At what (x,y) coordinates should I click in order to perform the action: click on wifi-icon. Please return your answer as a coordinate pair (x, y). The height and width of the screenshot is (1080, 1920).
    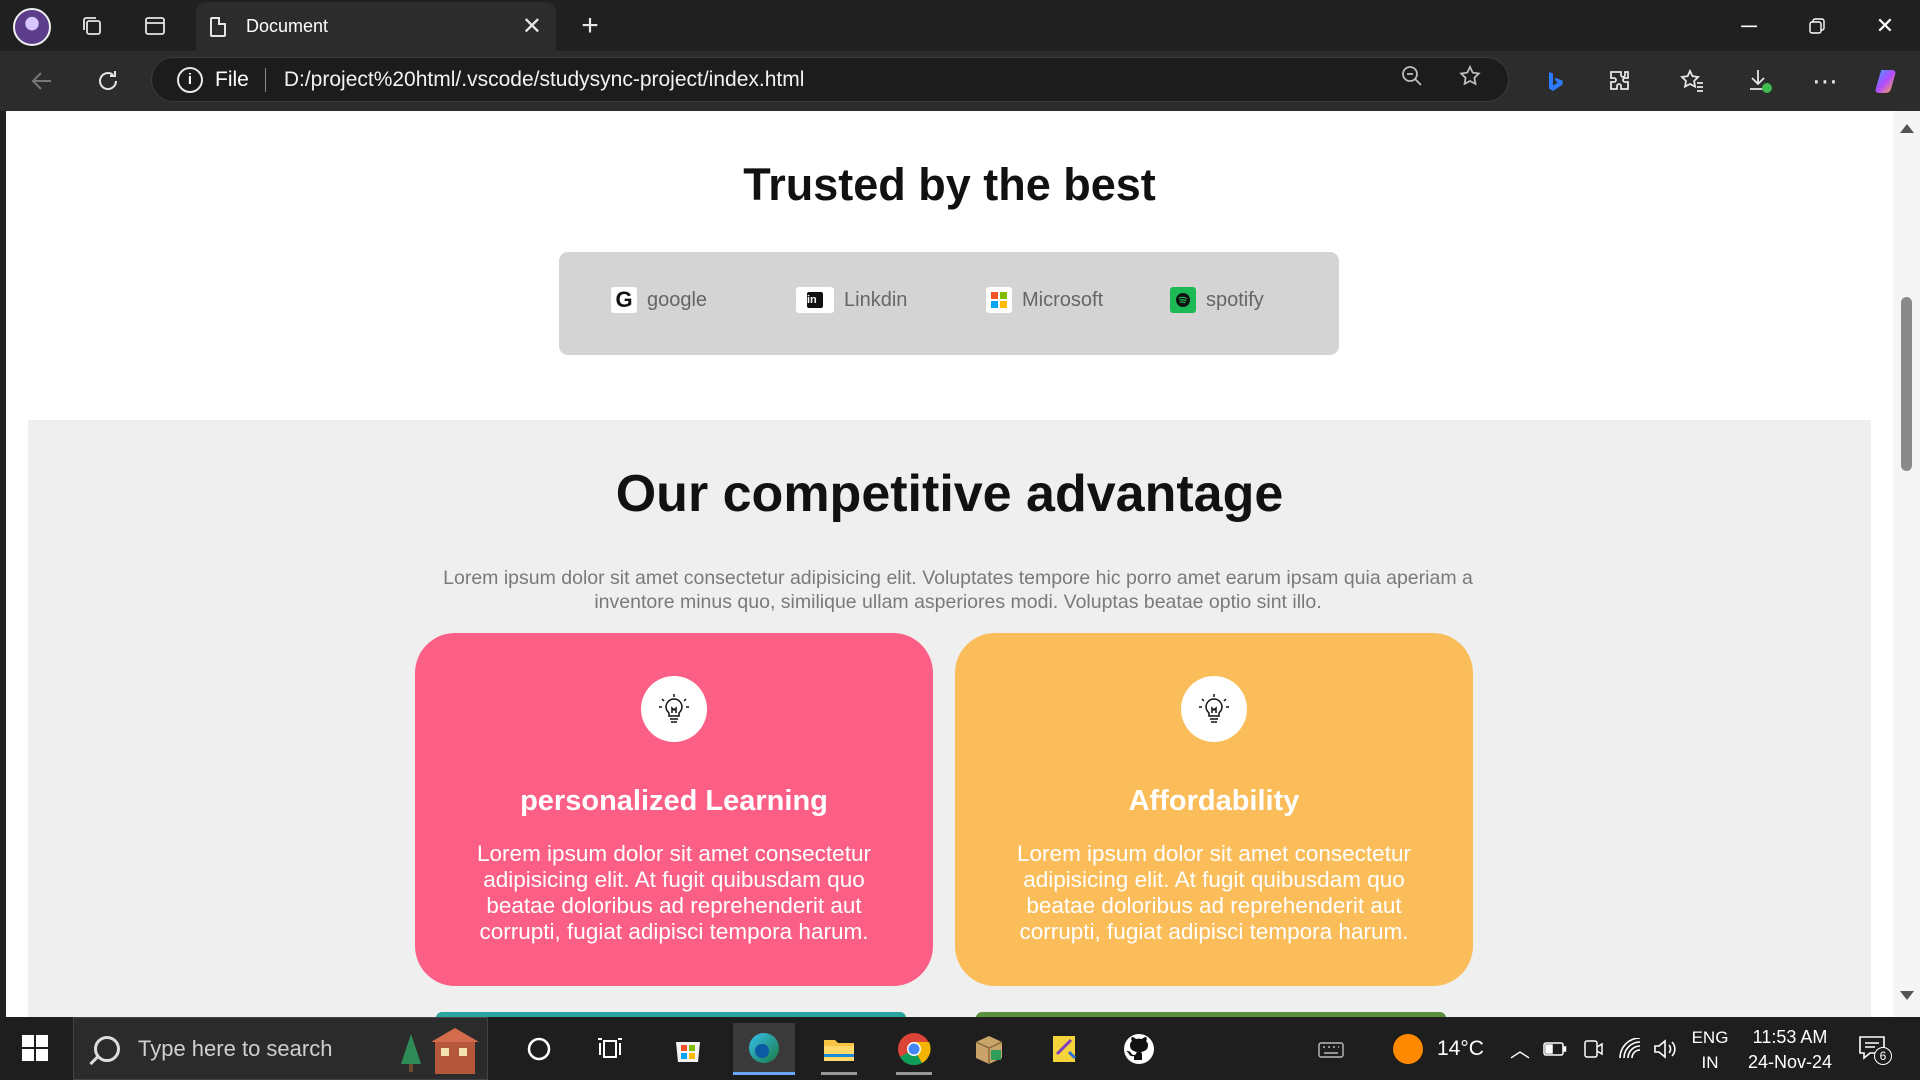
    Looking at the image, I should click on (1630, 1048).